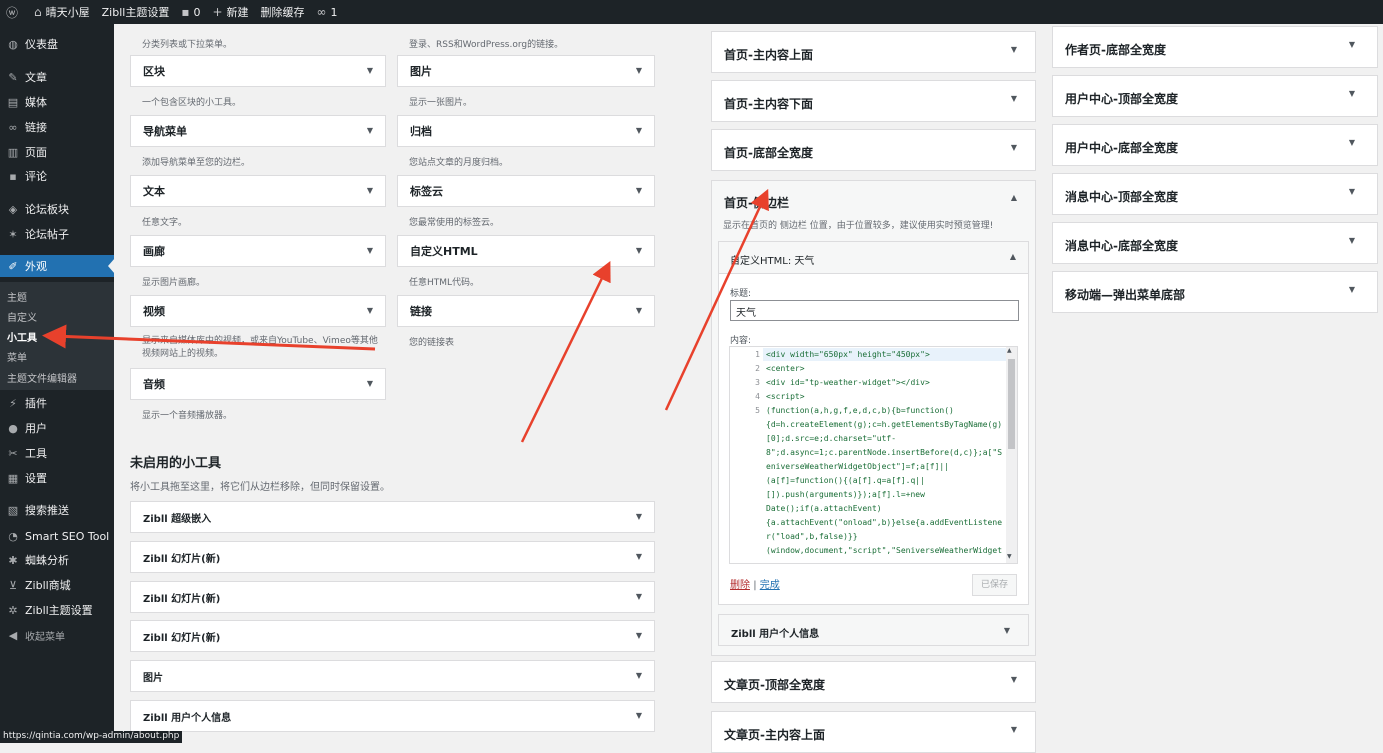 The width and height of the screenshot is (1383, 753). What do you see at coordinates (874, 310) in the screenshot?
I see `title-input: 天气` at bounding box center [874, 310].